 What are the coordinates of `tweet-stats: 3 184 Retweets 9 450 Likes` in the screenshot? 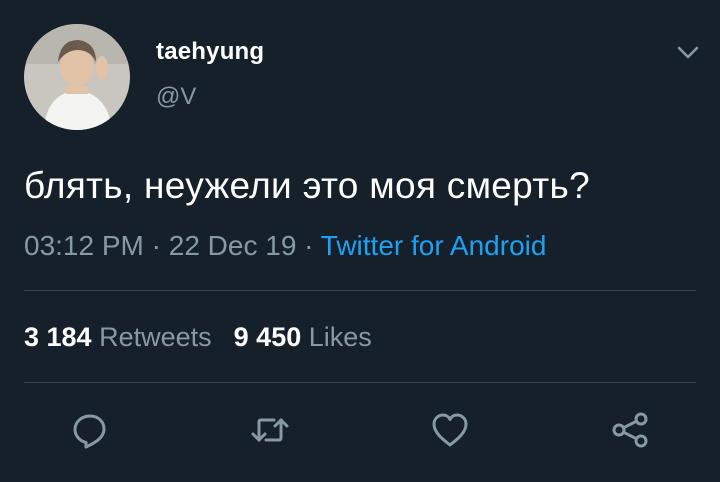 It's located at (198, 337).